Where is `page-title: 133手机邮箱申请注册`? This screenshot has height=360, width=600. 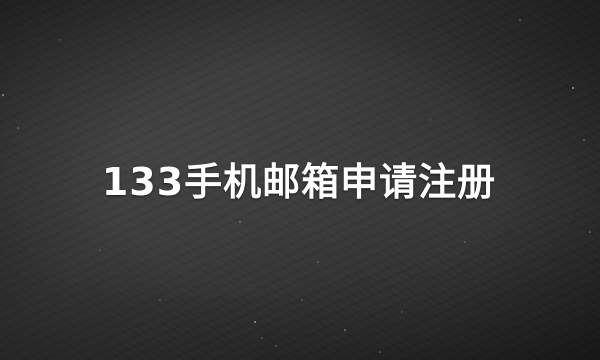
page-title: 133手机邮箱申请注册 is located at coordinates (299, 182).